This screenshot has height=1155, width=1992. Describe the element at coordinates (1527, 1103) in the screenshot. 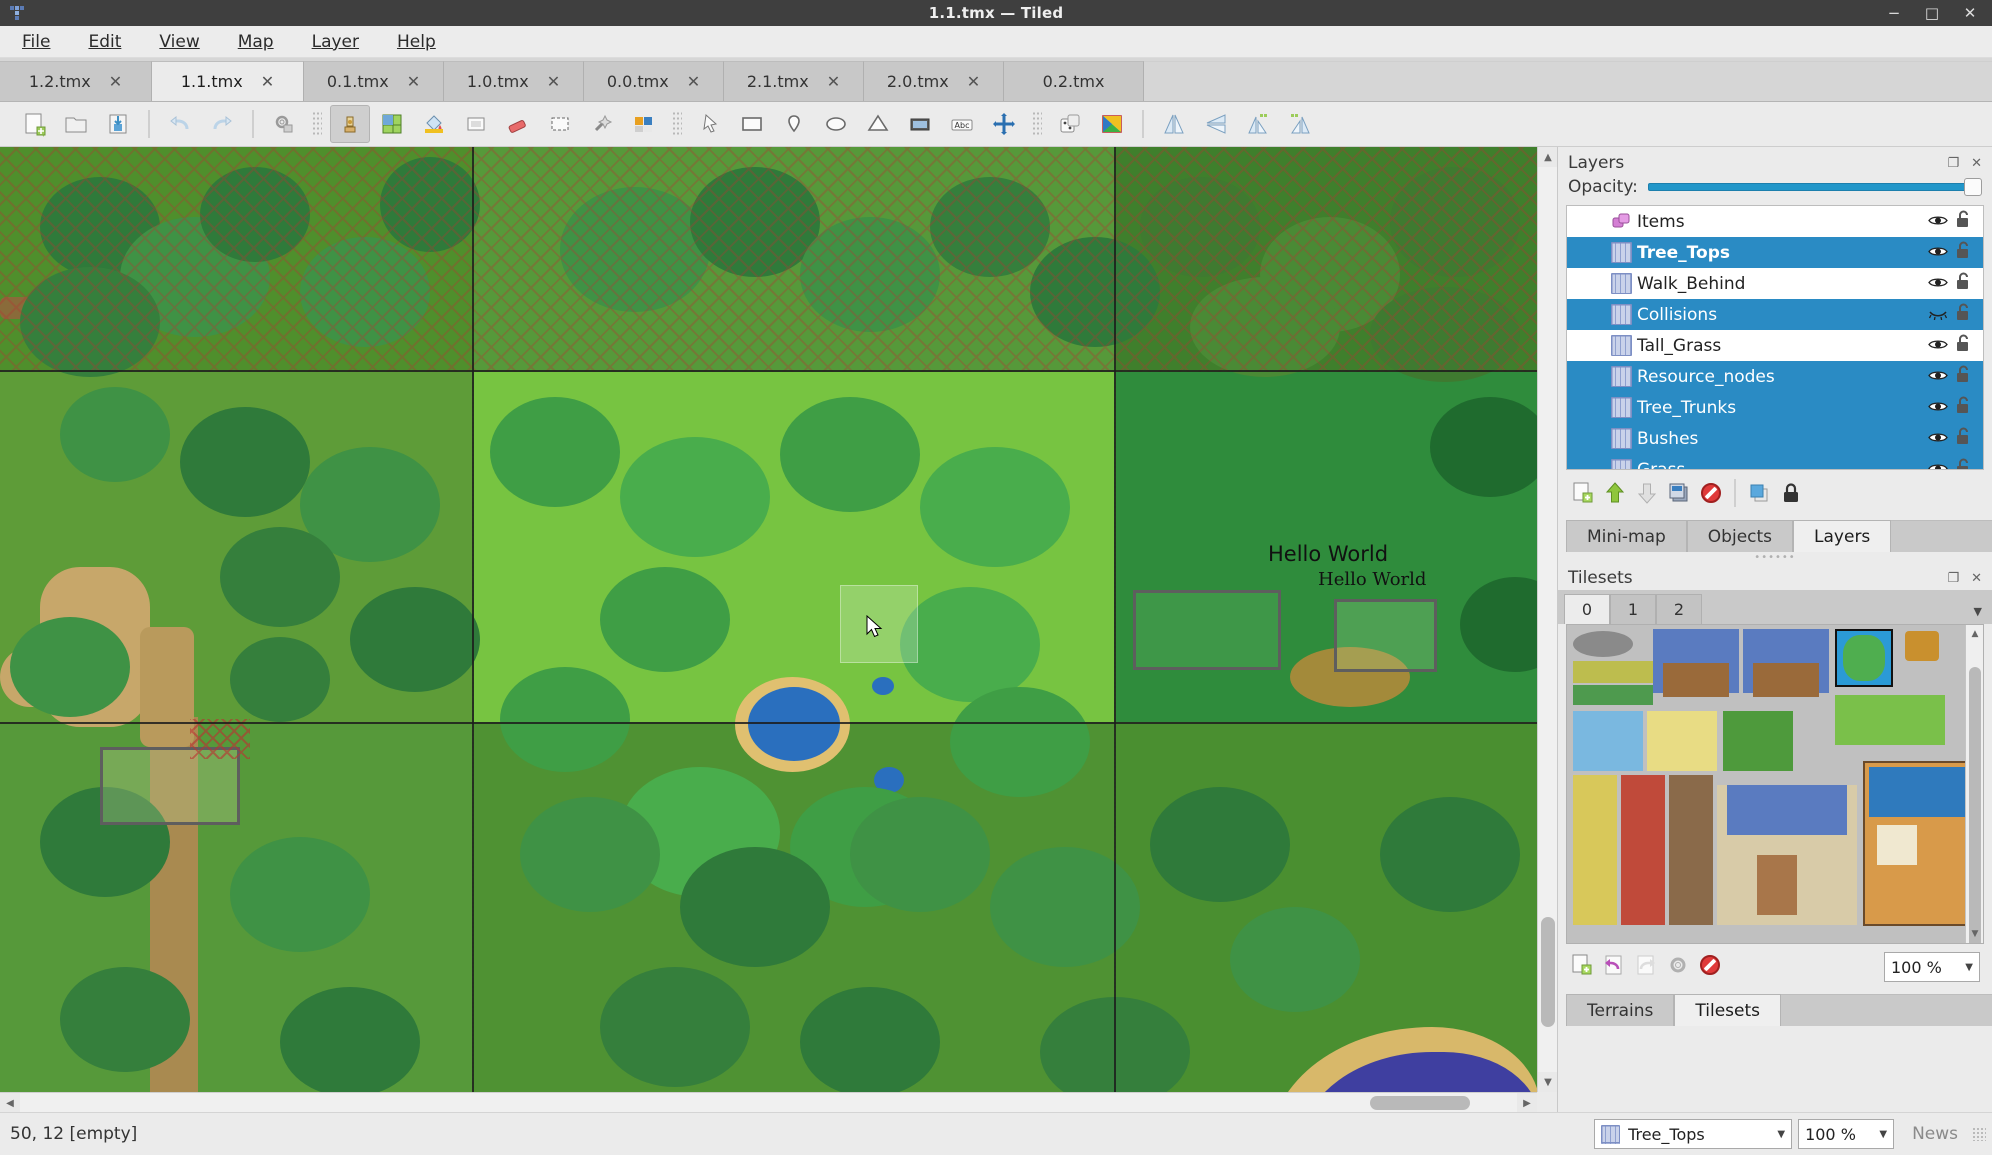

I see `scroll-right-arrow-icon: ▶` at that location.